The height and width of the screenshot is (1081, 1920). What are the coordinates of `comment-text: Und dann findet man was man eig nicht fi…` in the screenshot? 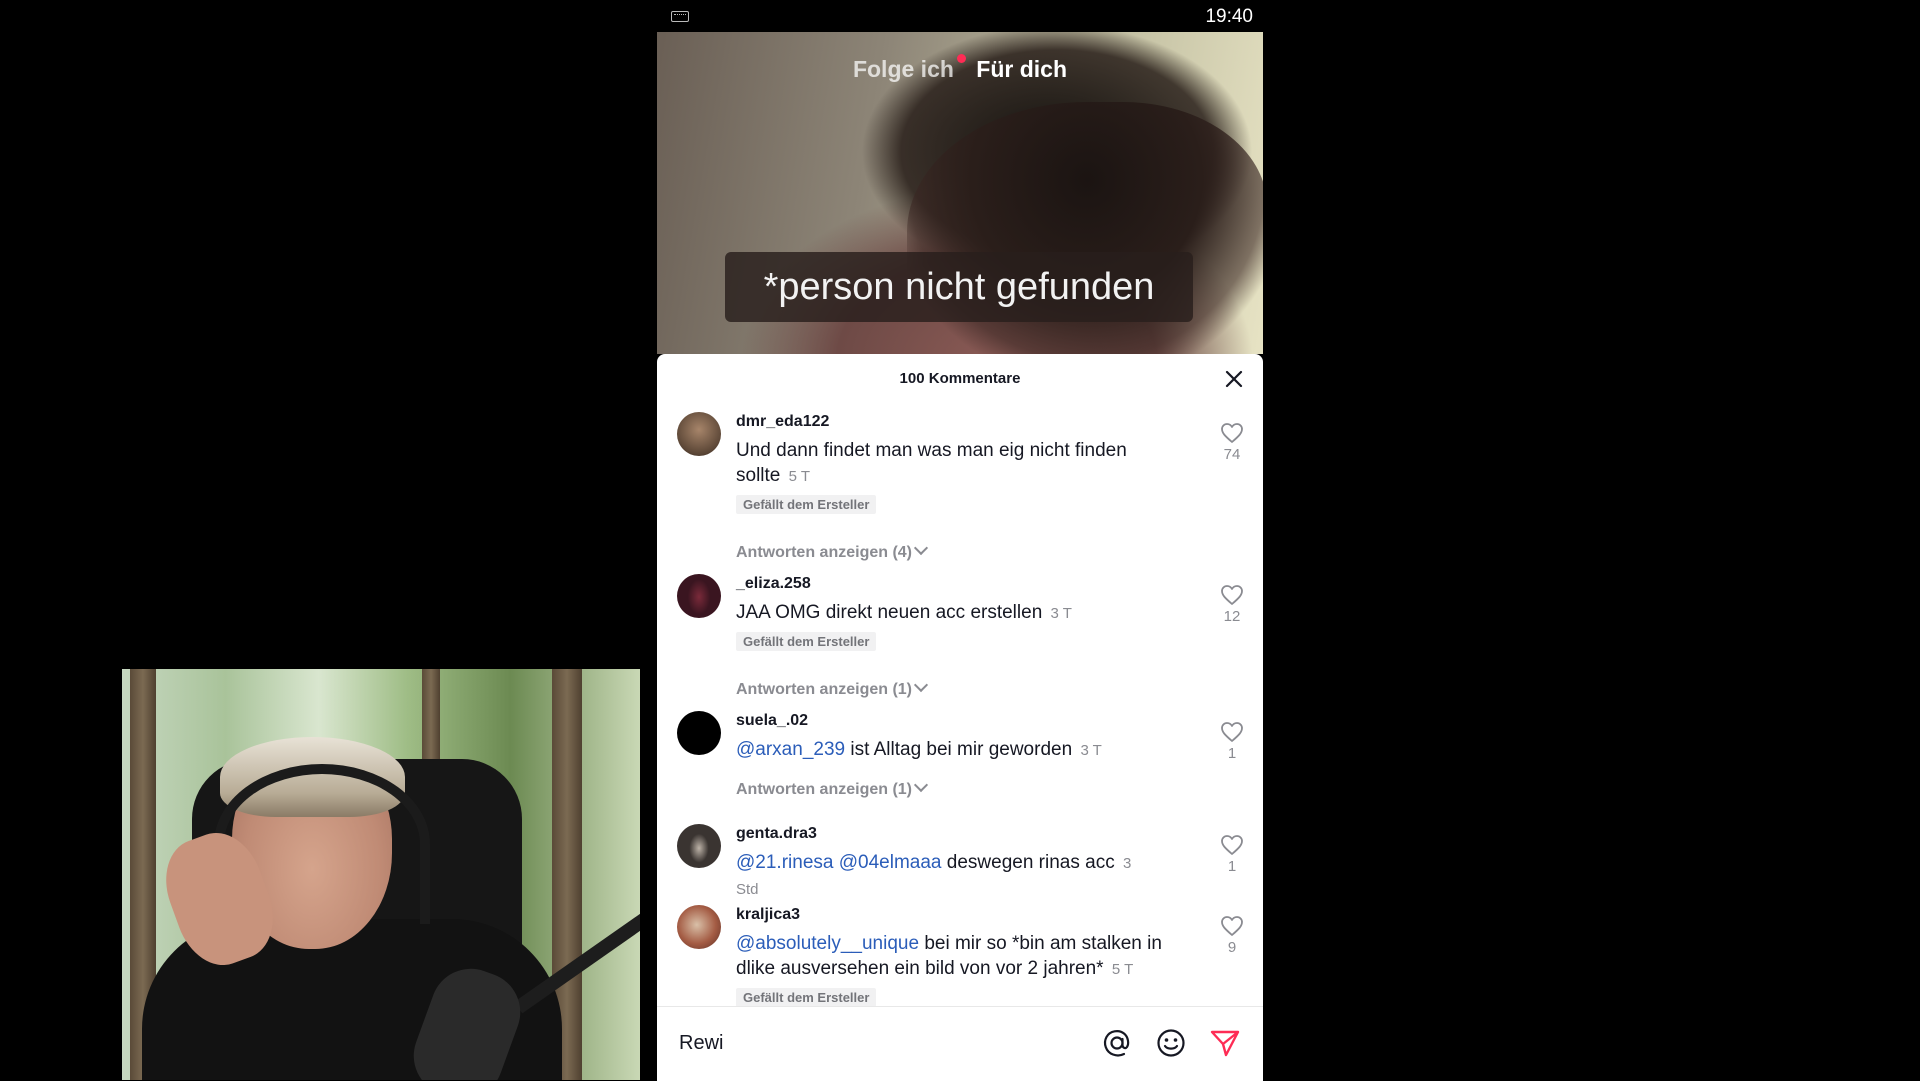 It's located at (936, 463).